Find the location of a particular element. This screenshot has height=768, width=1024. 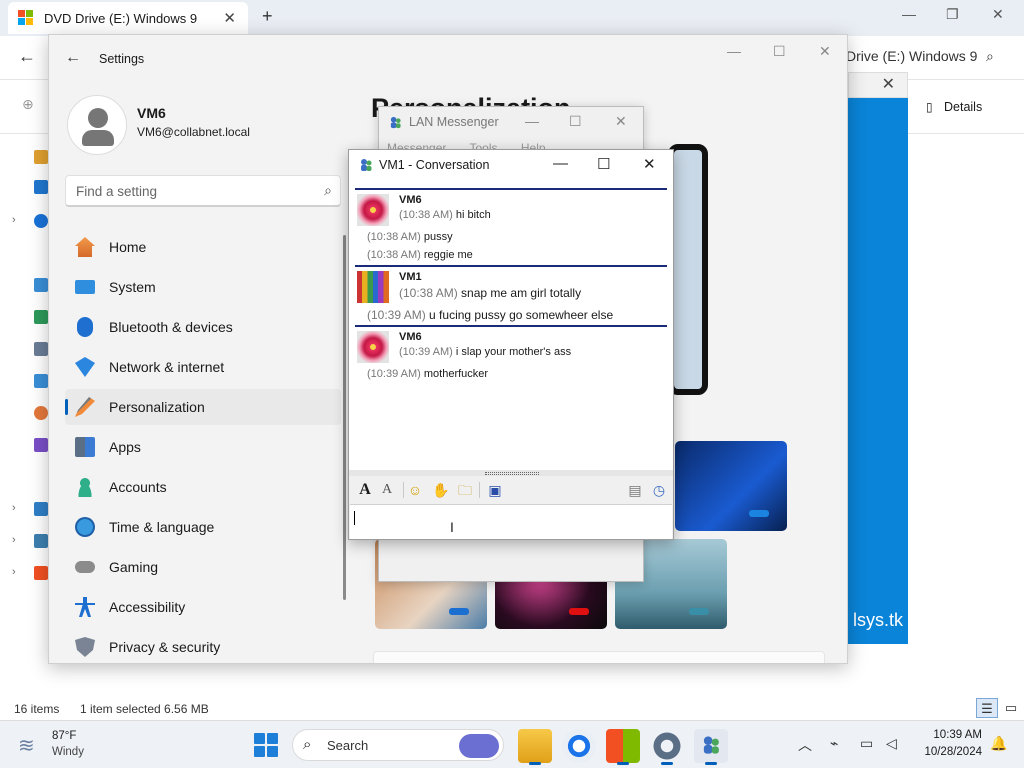

downloads-icon is located at coordinates (41, 317).